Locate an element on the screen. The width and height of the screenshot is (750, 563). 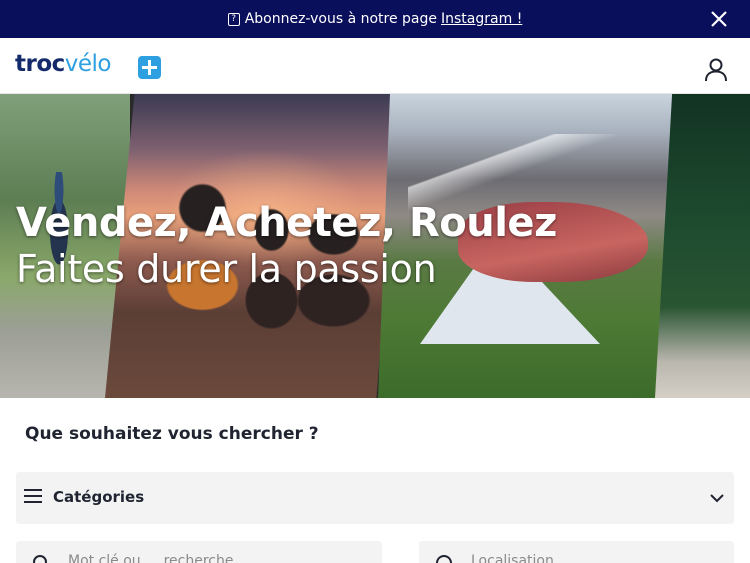
logo-velo: vélo is located at coordinates (88, 64).